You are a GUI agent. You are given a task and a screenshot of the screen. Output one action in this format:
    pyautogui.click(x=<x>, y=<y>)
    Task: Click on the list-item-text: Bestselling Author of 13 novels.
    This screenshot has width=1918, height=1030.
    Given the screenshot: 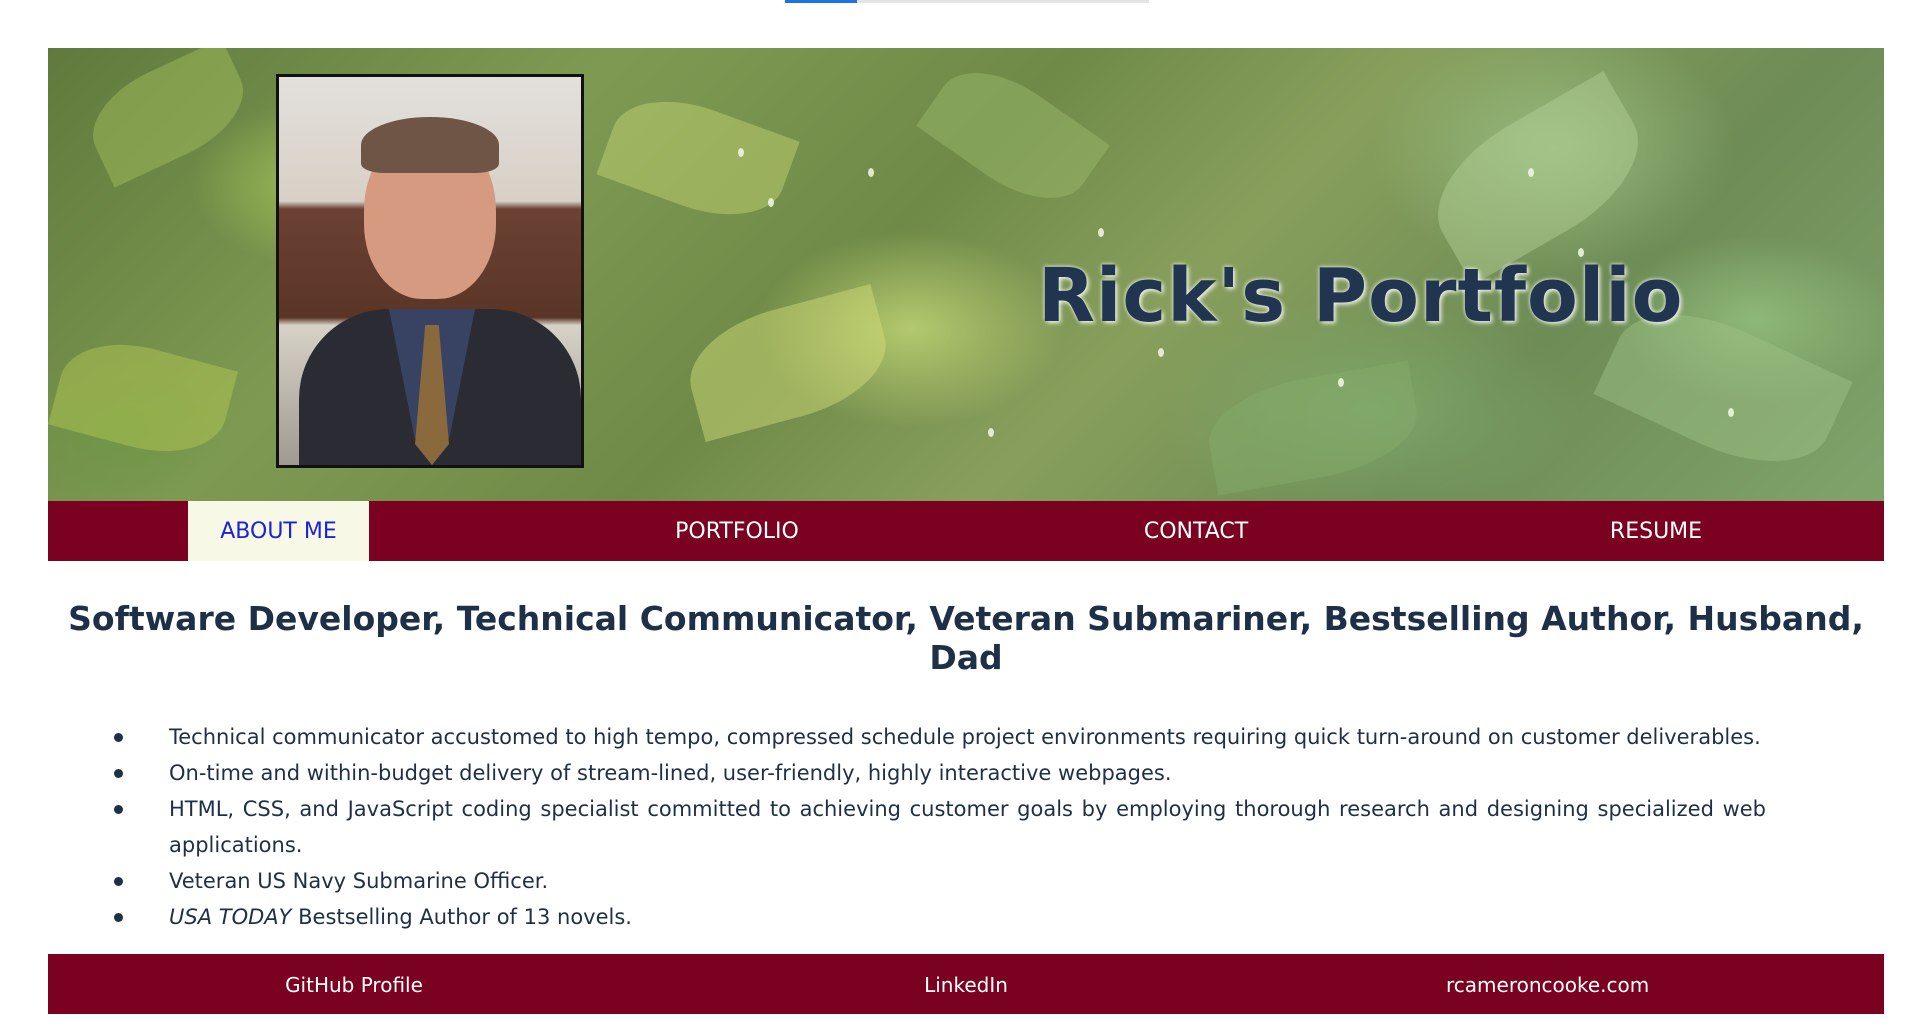 What is the action you would take?
    pyautogui.click(x=461, y=917)
    